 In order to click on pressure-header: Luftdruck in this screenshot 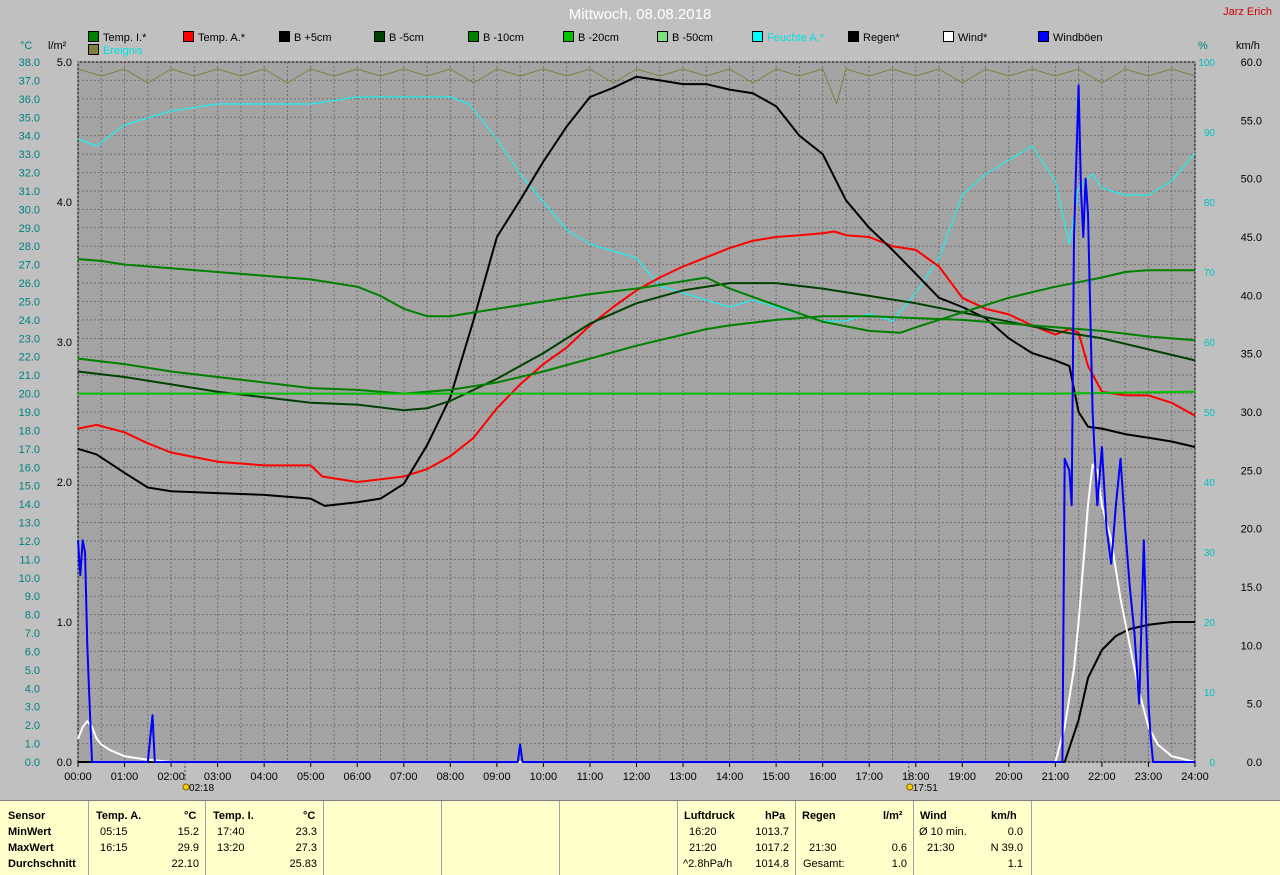, I will do `click(709, 816)`.